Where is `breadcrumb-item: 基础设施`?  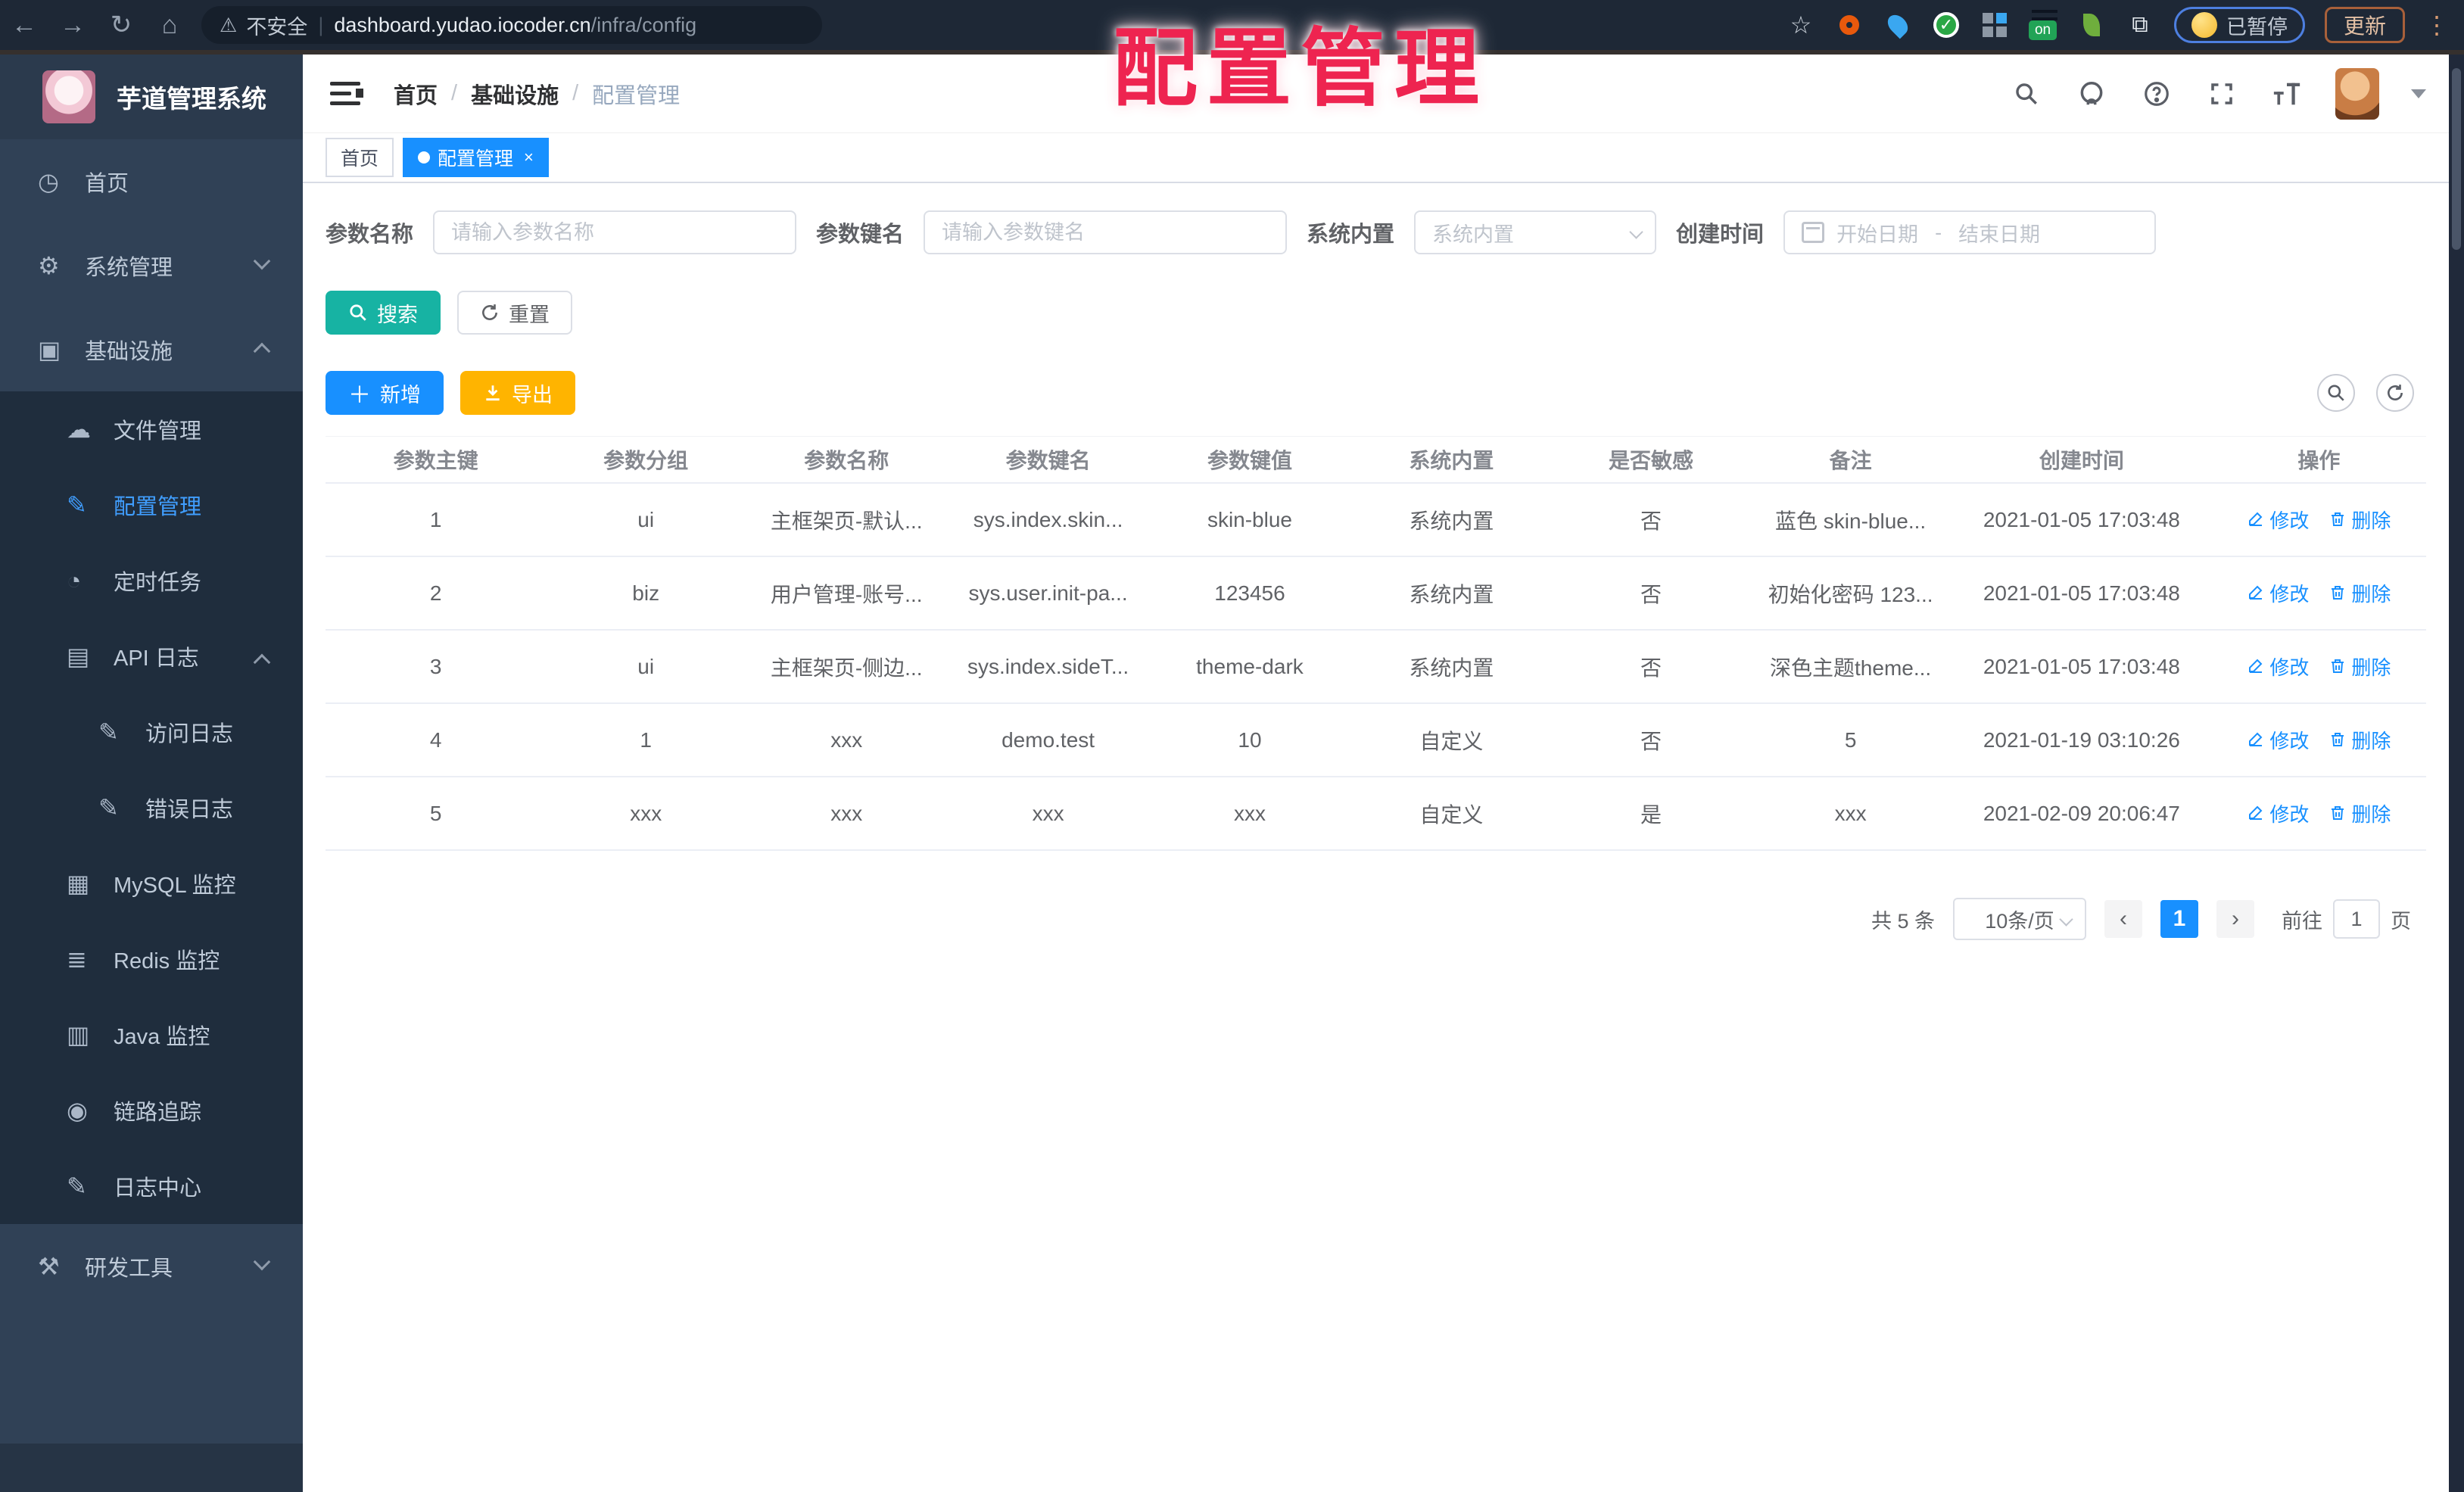
breadcrumb-item: 基础设施 is located at coordinates (515, 94).